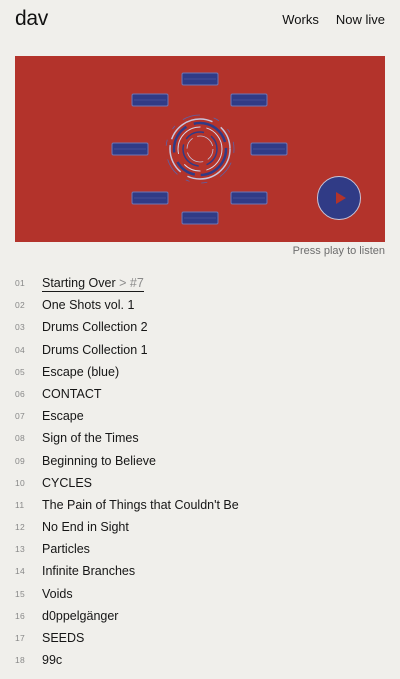 The height and width of the screenshot is (679, 400). I want to click on track-number: 03, so click(20, 327).